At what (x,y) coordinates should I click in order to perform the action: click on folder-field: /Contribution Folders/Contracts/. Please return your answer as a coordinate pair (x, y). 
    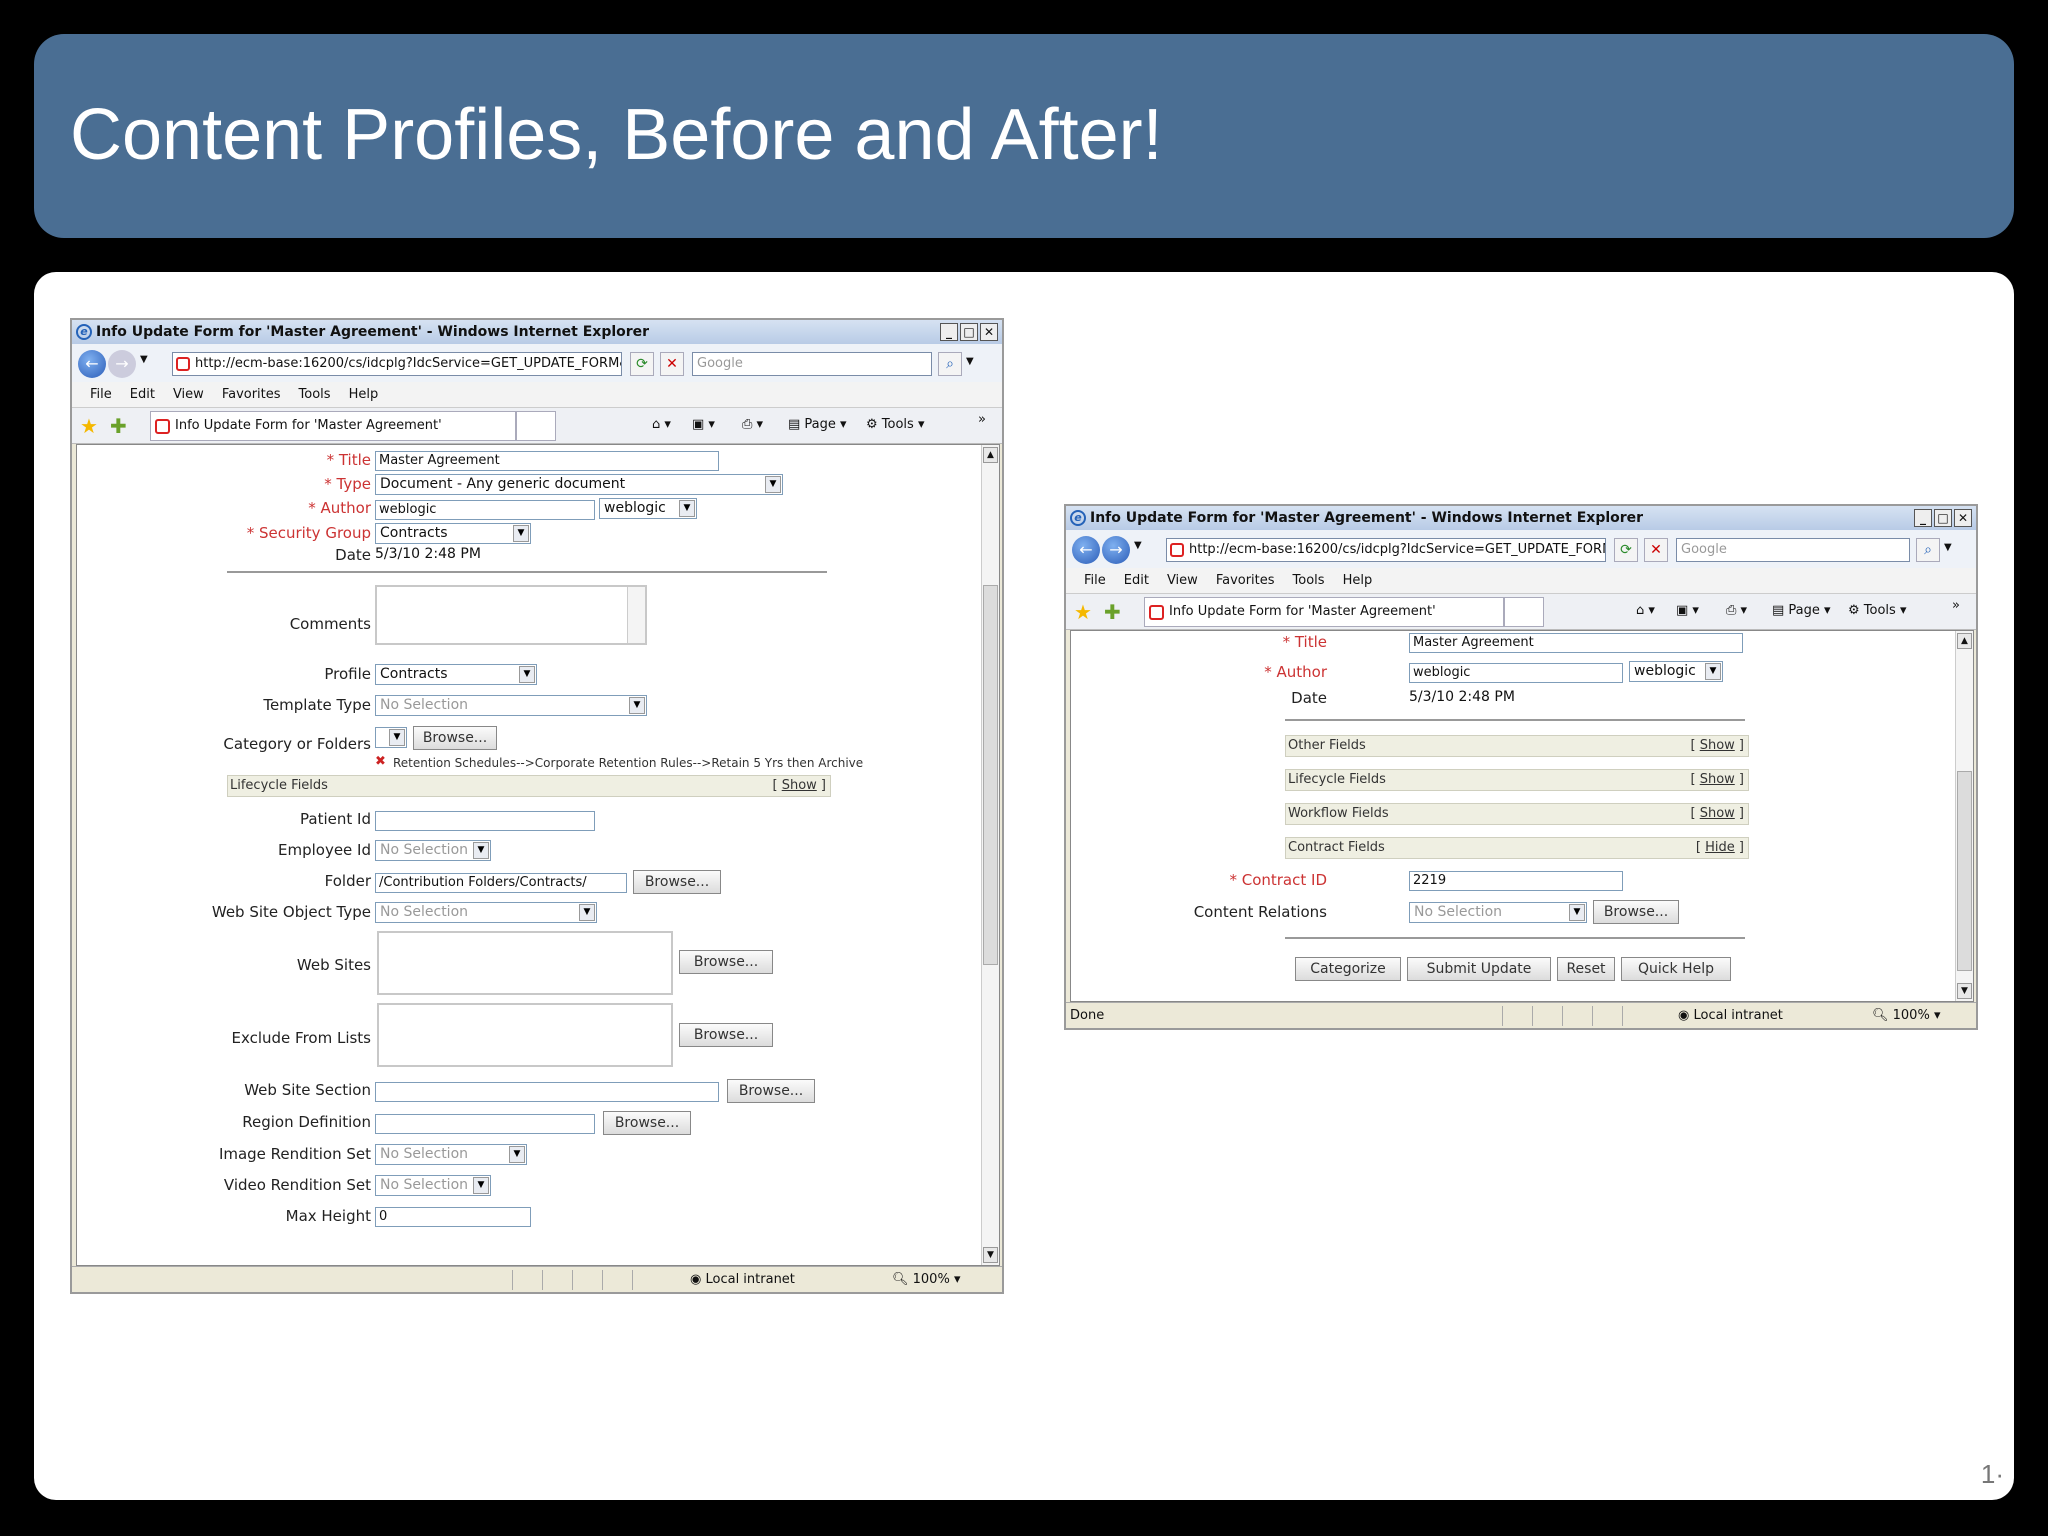
    Looking at the image, I should click on (501, 883).